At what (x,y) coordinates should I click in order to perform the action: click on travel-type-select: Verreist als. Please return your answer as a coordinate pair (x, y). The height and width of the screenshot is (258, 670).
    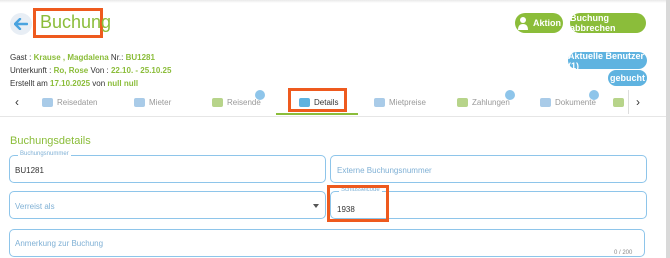
    Looking at the image, I should click on (167, 205).